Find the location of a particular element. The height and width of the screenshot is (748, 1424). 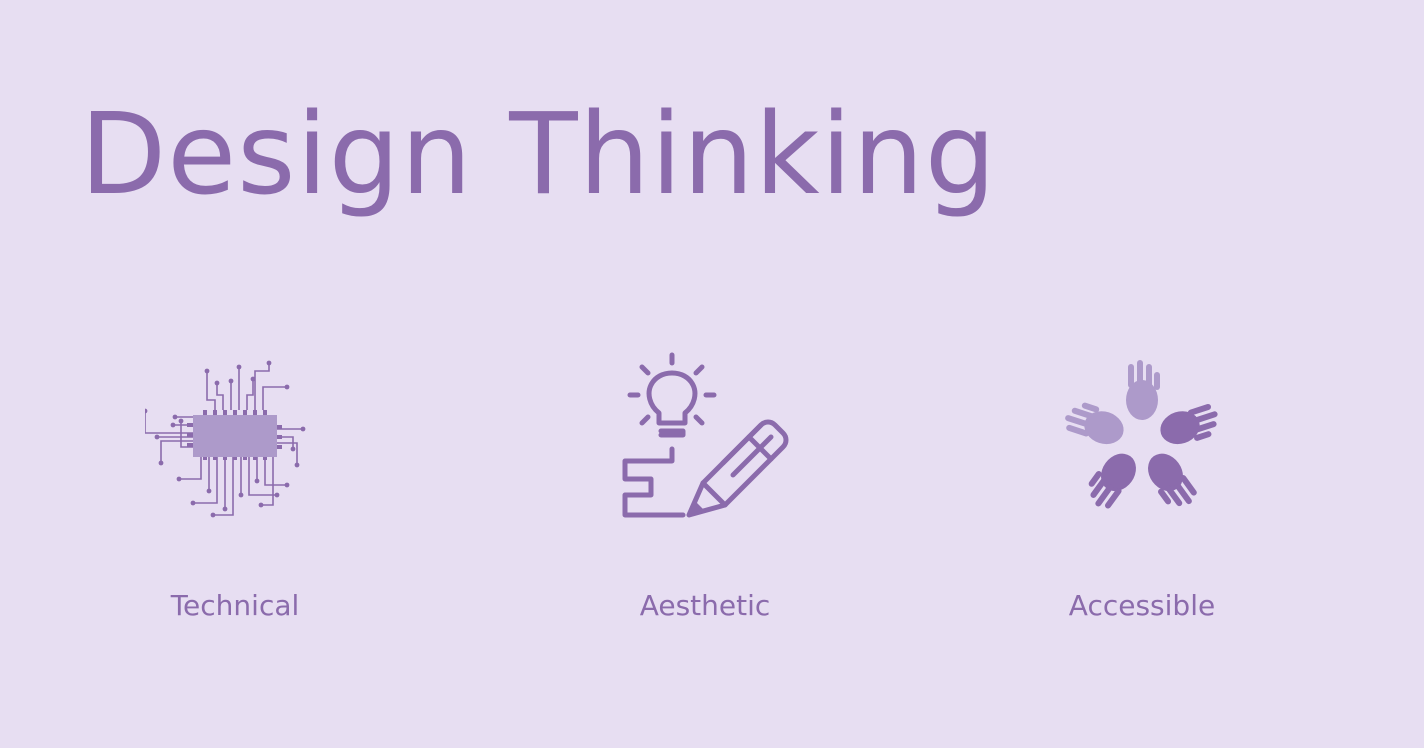

lightbulb-pencil-icon is located at coordinates (705, 435).